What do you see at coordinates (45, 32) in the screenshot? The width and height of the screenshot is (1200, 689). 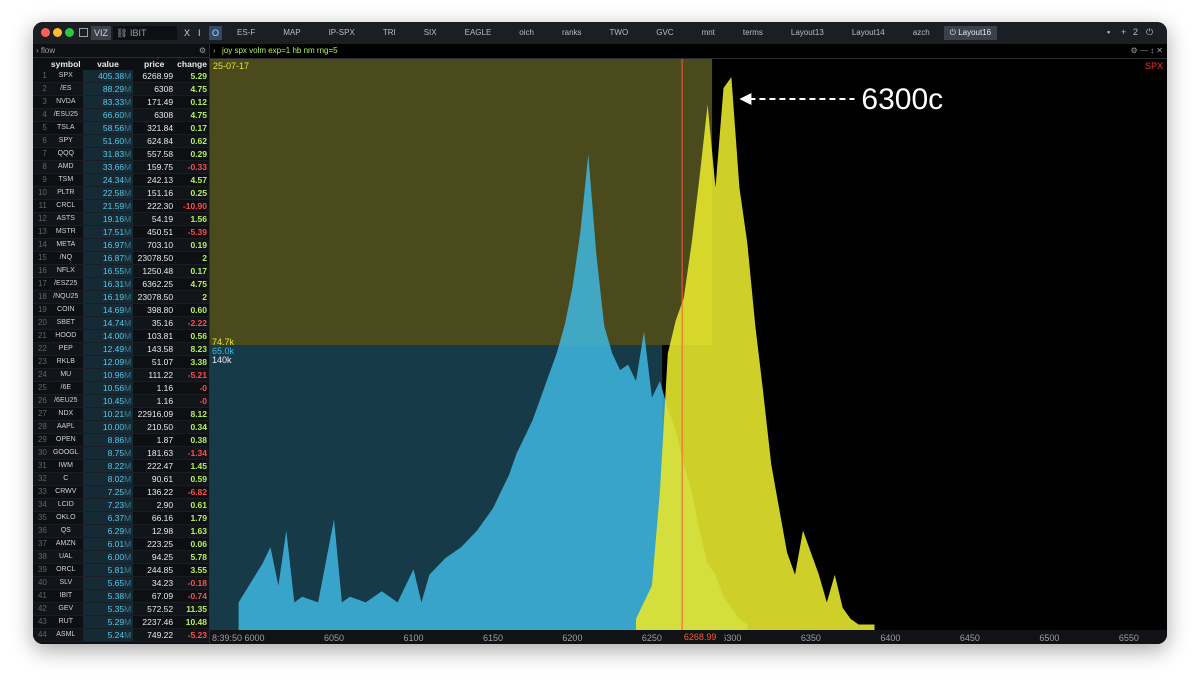 I see `close-window-button` at bounding box center [45, 32].